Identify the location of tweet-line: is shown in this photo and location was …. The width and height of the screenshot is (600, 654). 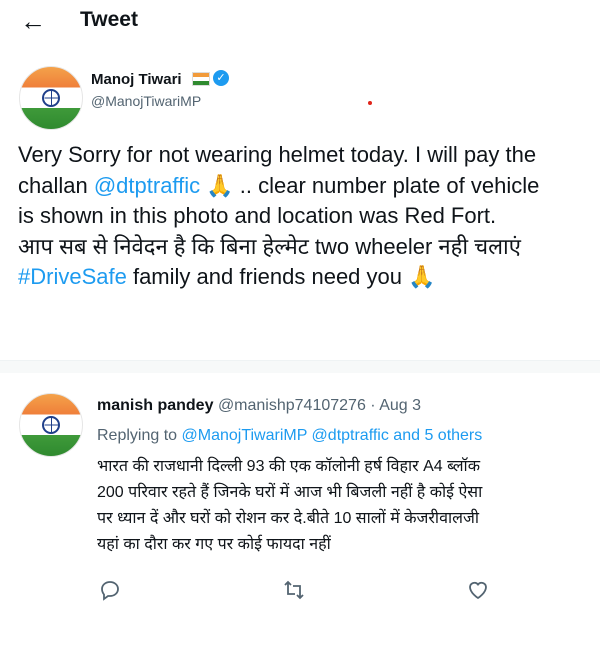
(257, 215).